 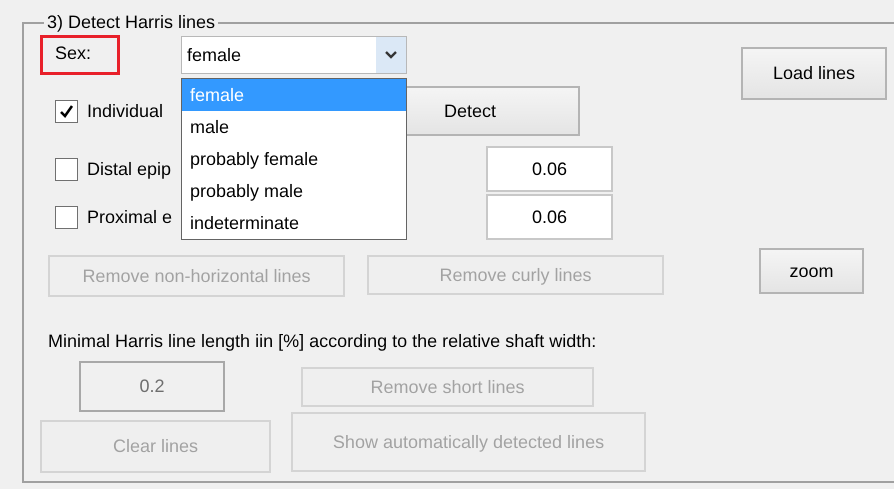 I want to click on min-length-note: Minimal Harris line length iin [%] according to the relative shaft width:, so click(x=323, y=341).